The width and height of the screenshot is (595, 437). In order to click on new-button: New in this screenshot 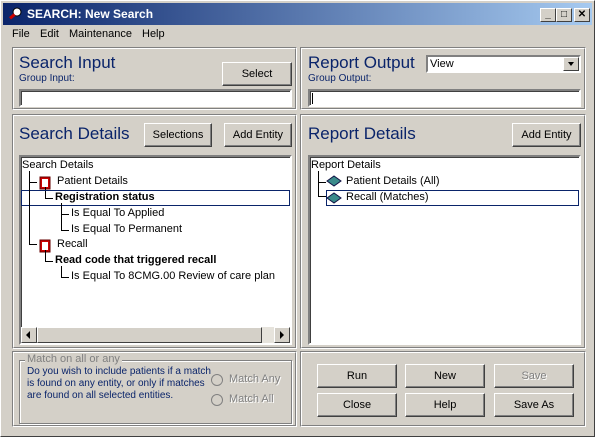, I will do `click(445, 376)`.